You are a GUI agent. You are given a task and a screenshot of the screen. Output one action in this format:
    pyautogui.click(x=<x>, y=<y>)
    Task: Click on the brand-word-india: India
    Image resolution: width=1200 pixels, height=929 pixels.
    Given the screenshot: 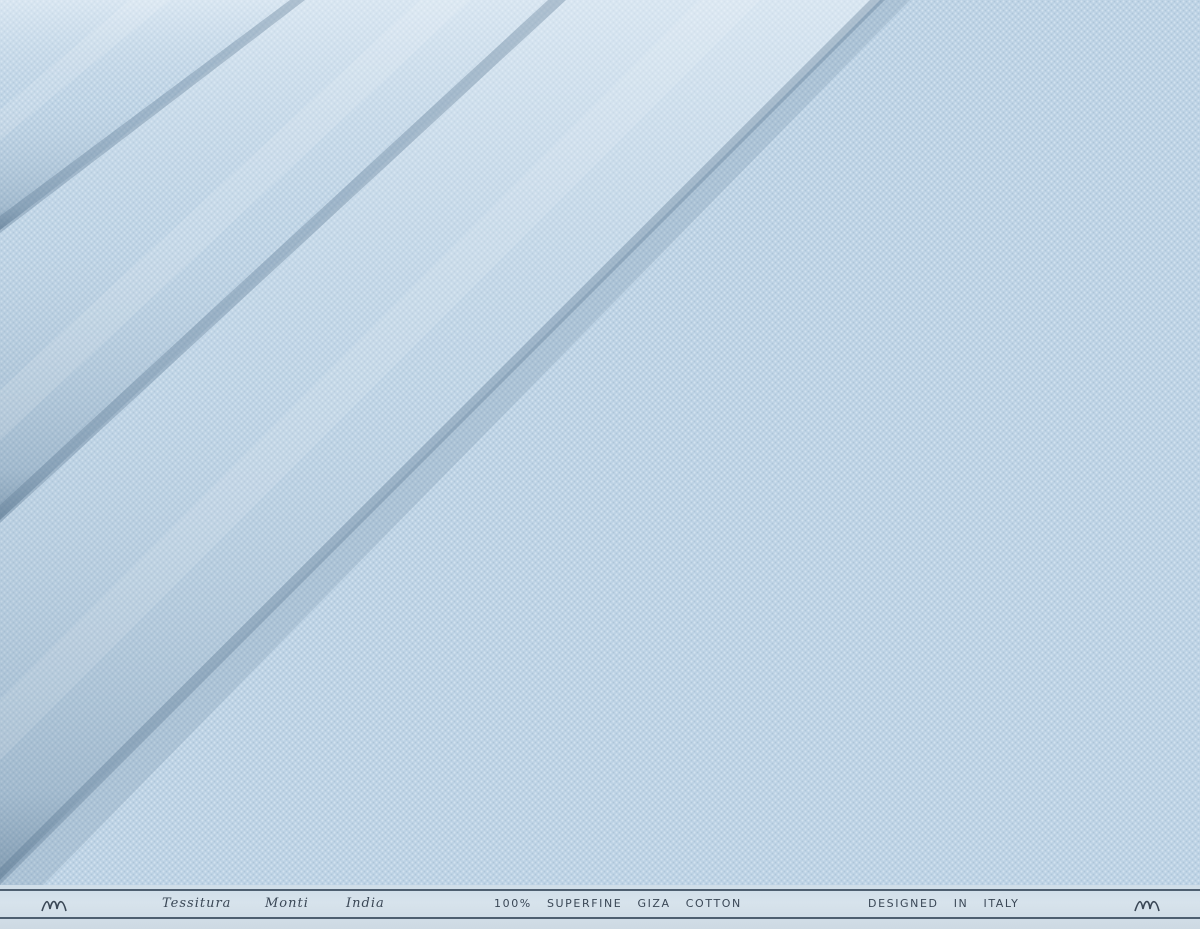 What is the action you would take?
    pyautogui.click(x=365, y=903)
    